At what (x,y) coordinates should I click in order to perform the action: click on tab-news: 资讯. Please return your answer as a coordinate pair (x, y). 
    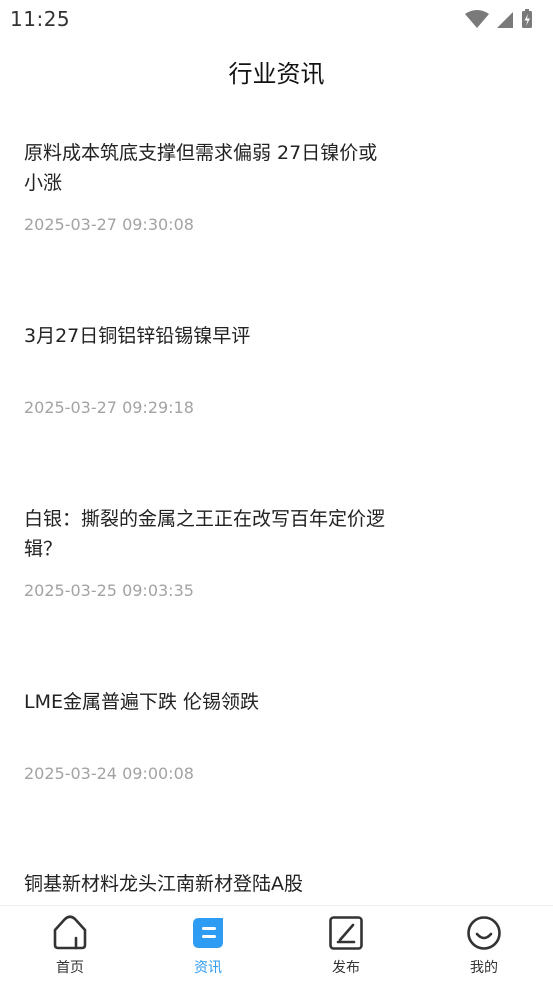
    Looking at the image, I should click on (208, 945).